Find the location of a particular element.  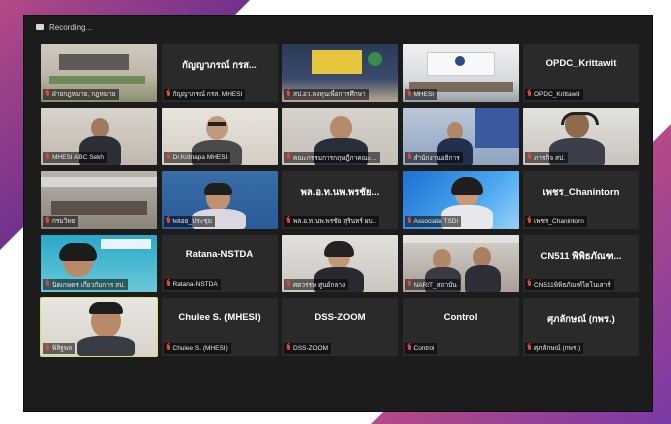

participant-label-text: พล.อ.ท.นพ.พรชัย สุรินทร์ ผบ.. is located at coordinates (335, 221).